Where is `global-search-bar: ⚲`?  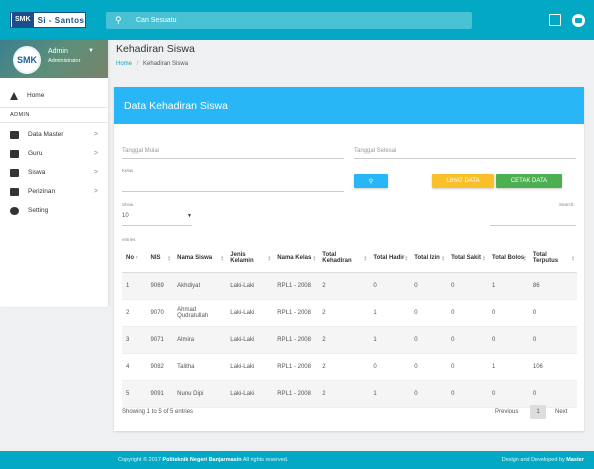 global-search-bar: ⚲ is located at coordinates (289, 20).